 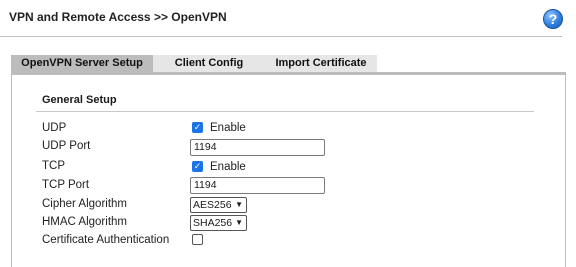 I want to click on certificate-authentication-checkbox, so click(x=197, y=239).